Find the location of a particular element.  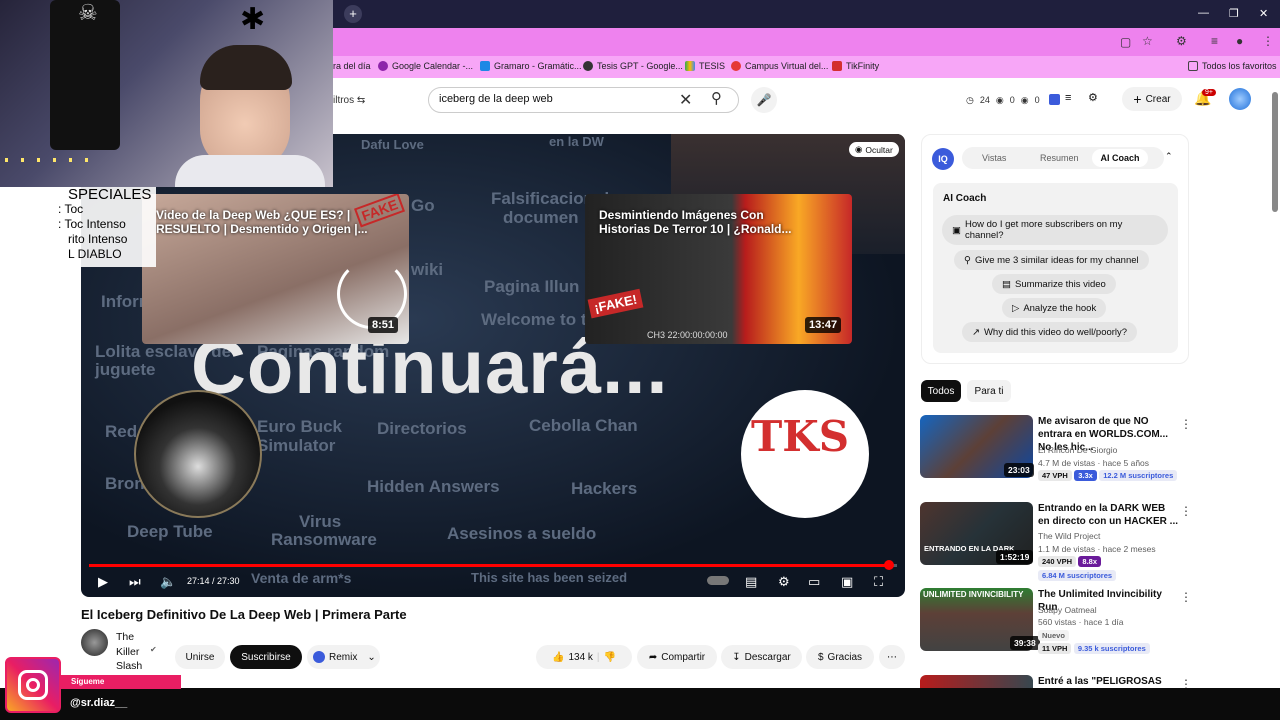

ai-question-button: ↗ Why did this video do well/poorly? is located at coordinates (1050, 332).